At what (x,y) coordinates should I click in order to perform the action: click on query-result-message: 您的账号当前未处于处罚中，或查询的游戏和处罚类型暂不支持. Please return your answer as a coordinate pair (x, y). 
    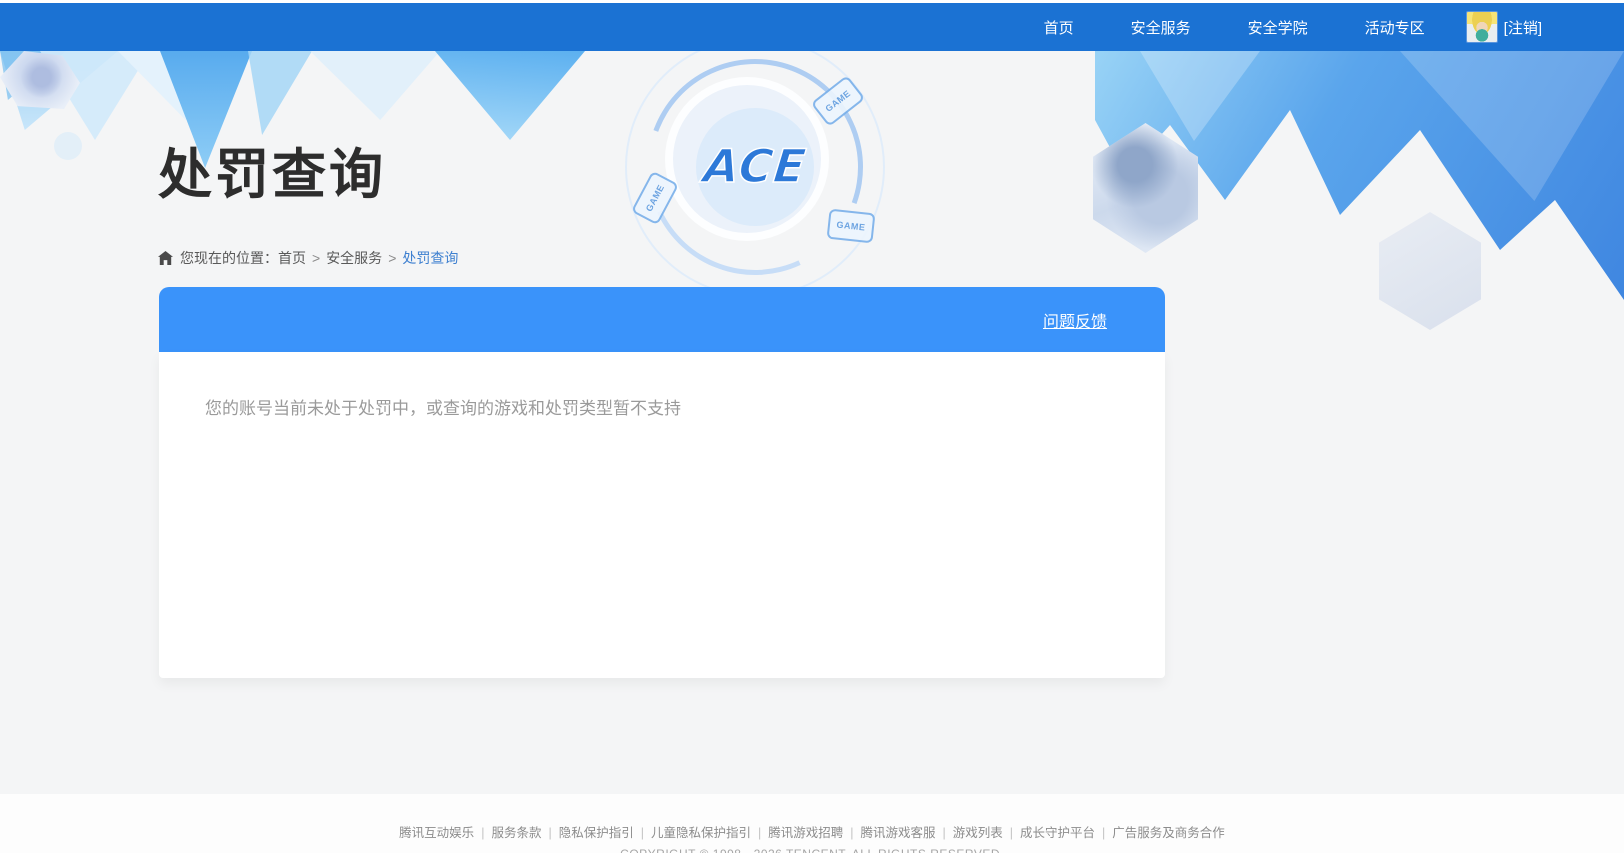
    Looking at the image, I should click on (443, 408).